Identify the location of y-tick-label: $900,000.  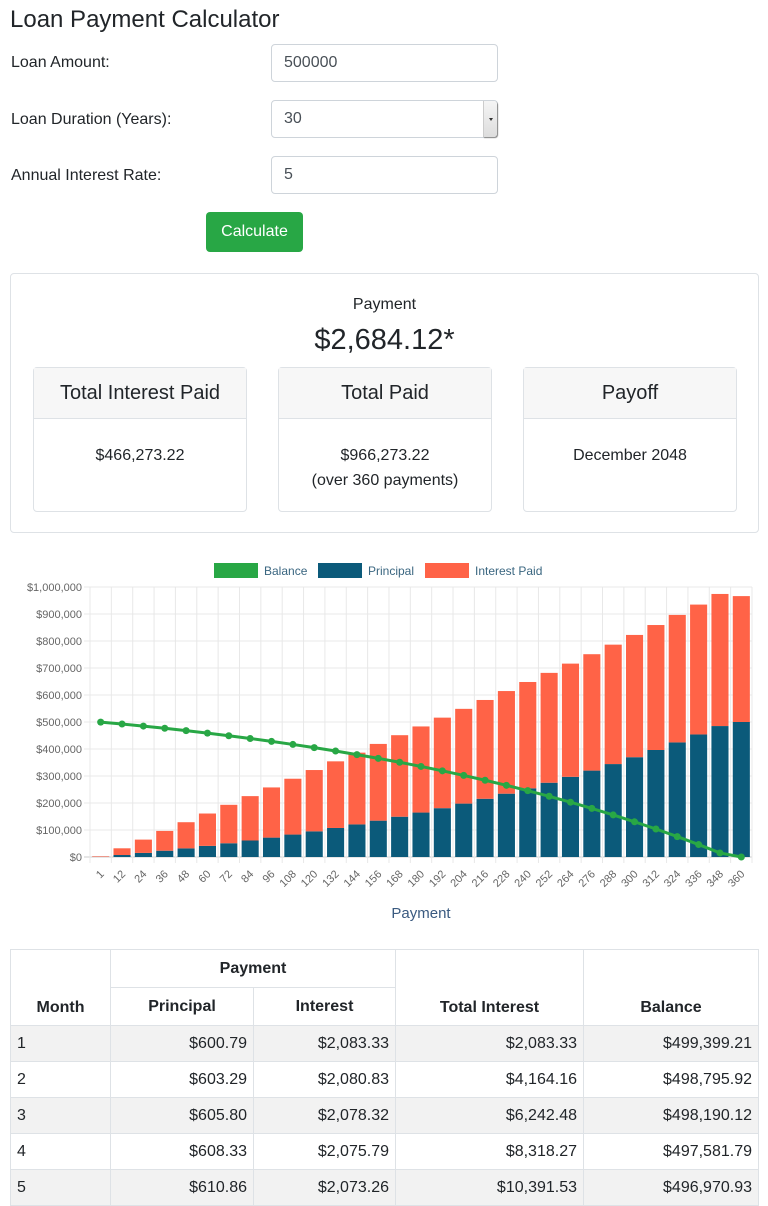
(59, 615).